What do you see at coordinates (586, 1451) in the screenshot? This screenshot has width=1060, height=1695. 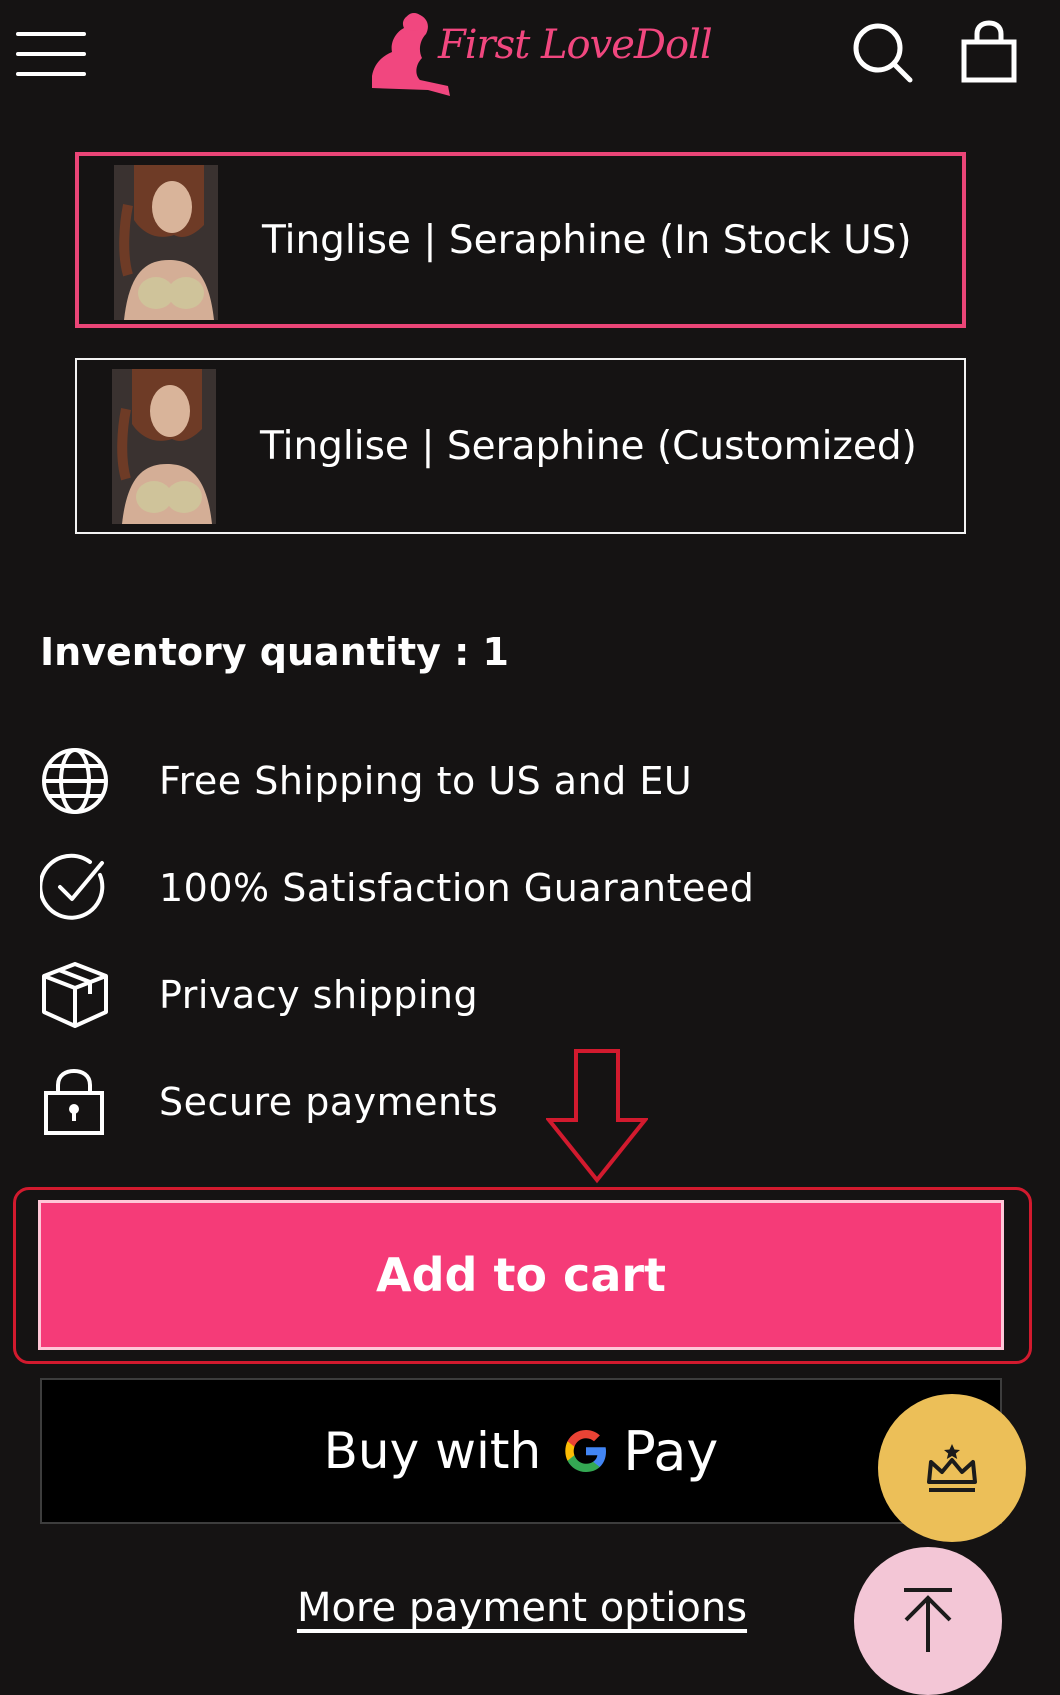 I see `google-g-icon` at bounding box center [586, 1451].